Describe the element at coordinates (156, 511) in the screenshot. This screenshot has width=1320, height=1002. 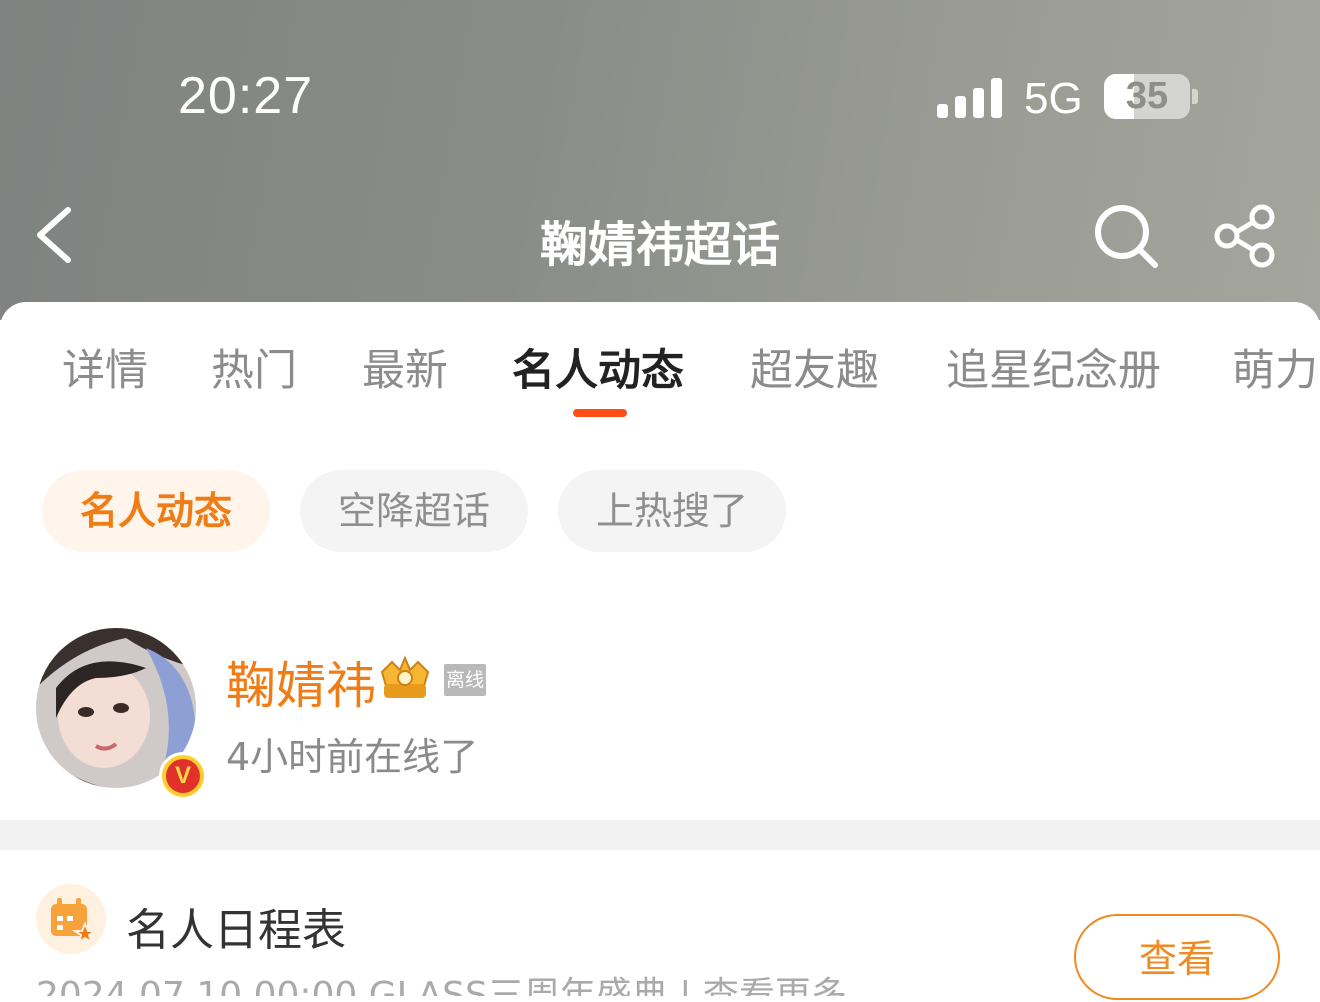
I see `chip-celebrity-updates: 名人动态` at that location.